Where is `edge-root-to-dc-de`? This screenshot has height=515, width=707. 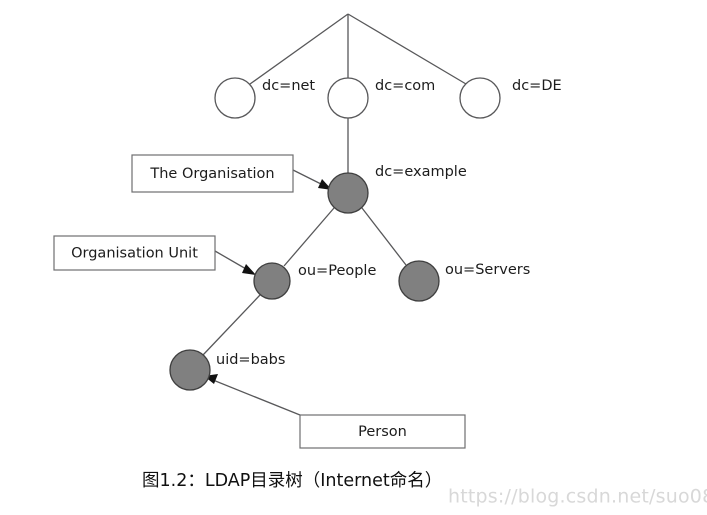
edge-root-to-dc-de is located at coordinates (407, 49).